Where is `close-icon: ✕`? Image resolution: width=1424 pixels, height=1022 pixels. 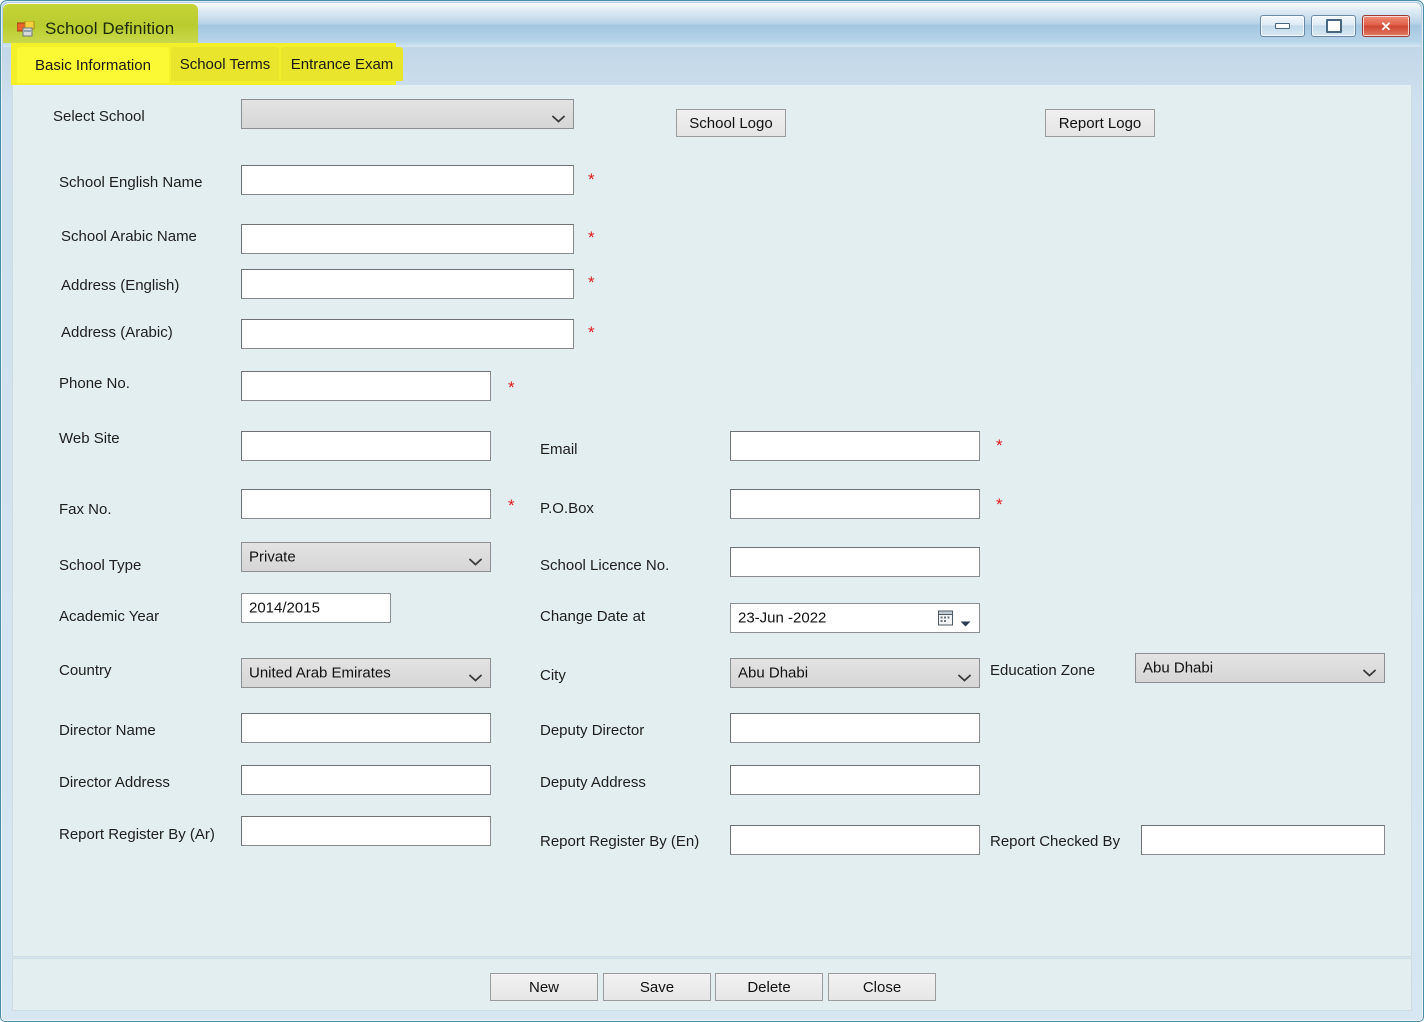 close-icon: ✕ is located at coordinates (1386, 26).